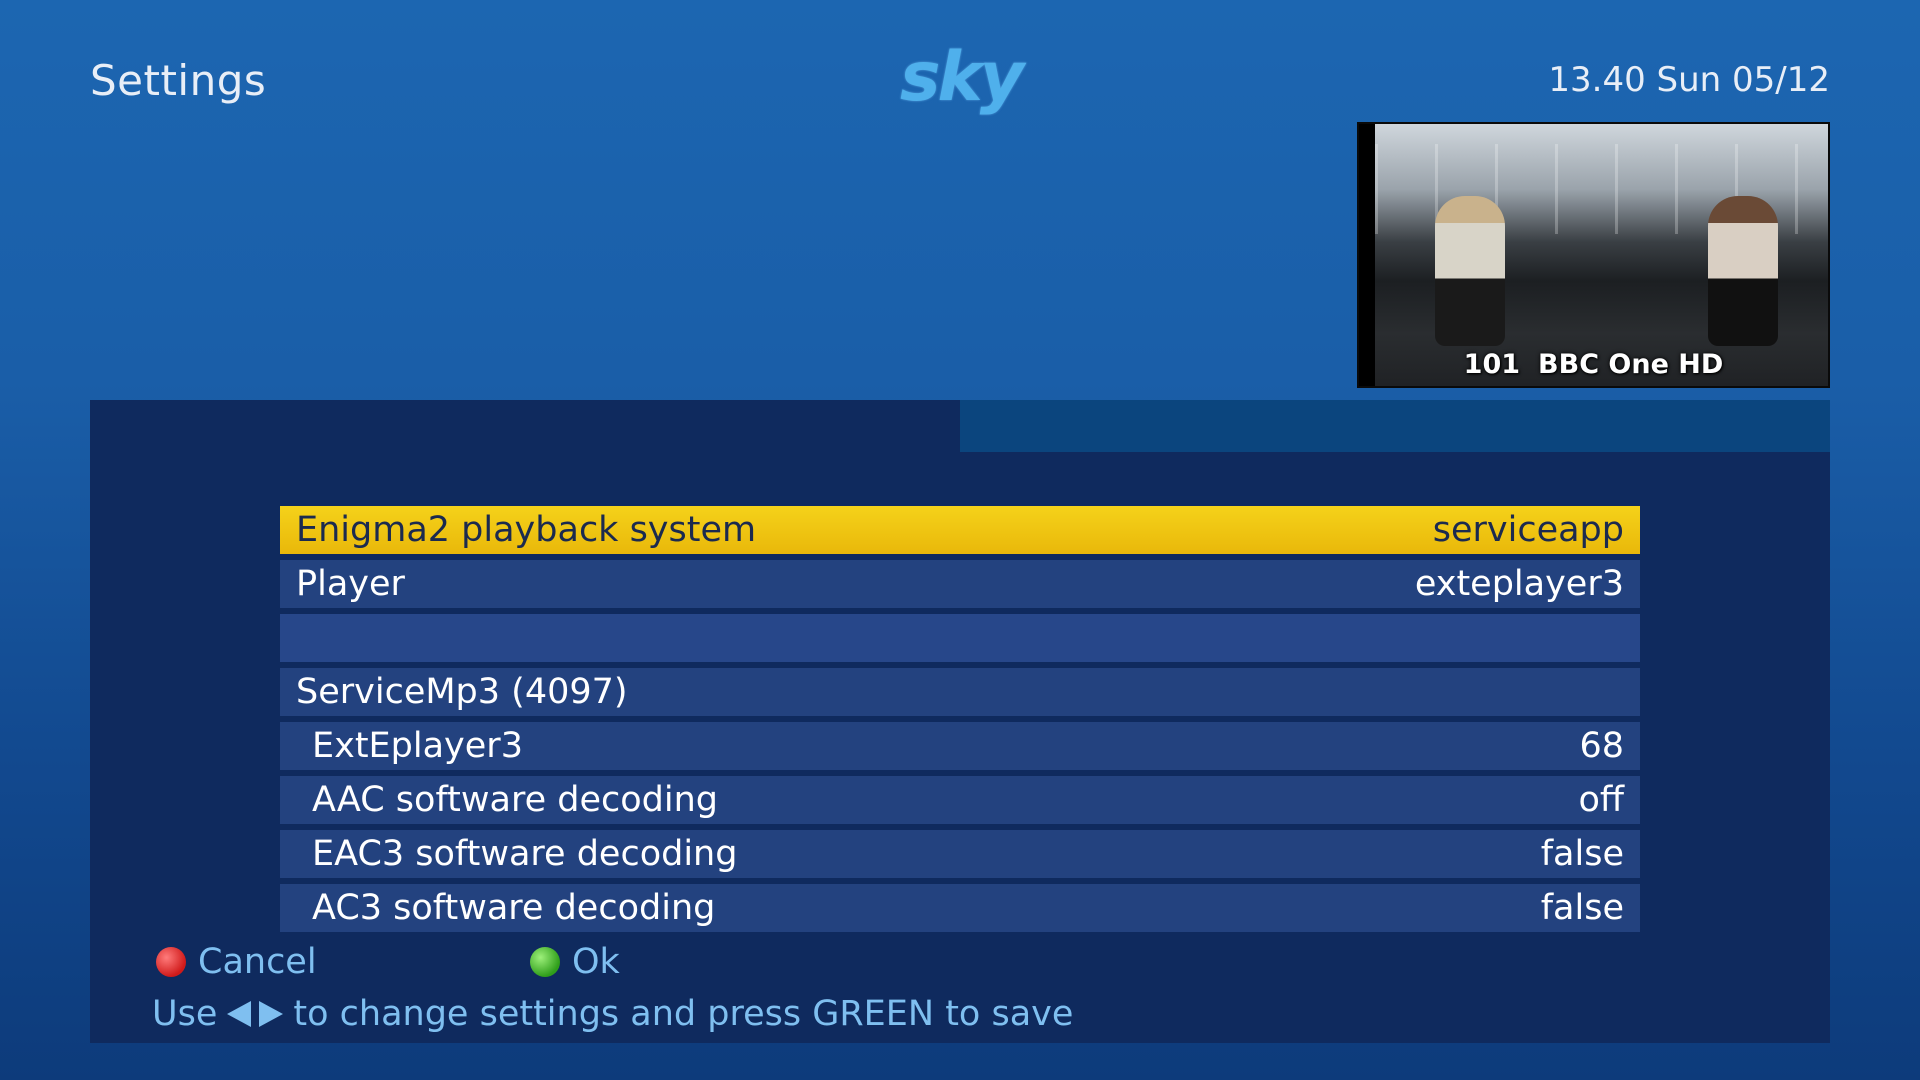 The height and width of the screenshot is (1080, 1920). I want to click on setting-row-player: Player exteplayer3, so click(960, 584).